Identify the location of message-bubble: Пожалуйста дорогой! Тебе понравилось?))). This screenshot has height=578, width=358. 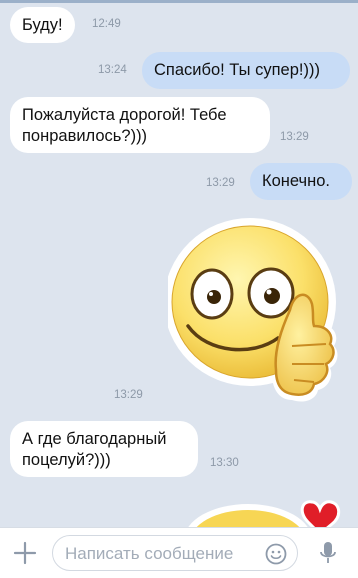
(140, 125).